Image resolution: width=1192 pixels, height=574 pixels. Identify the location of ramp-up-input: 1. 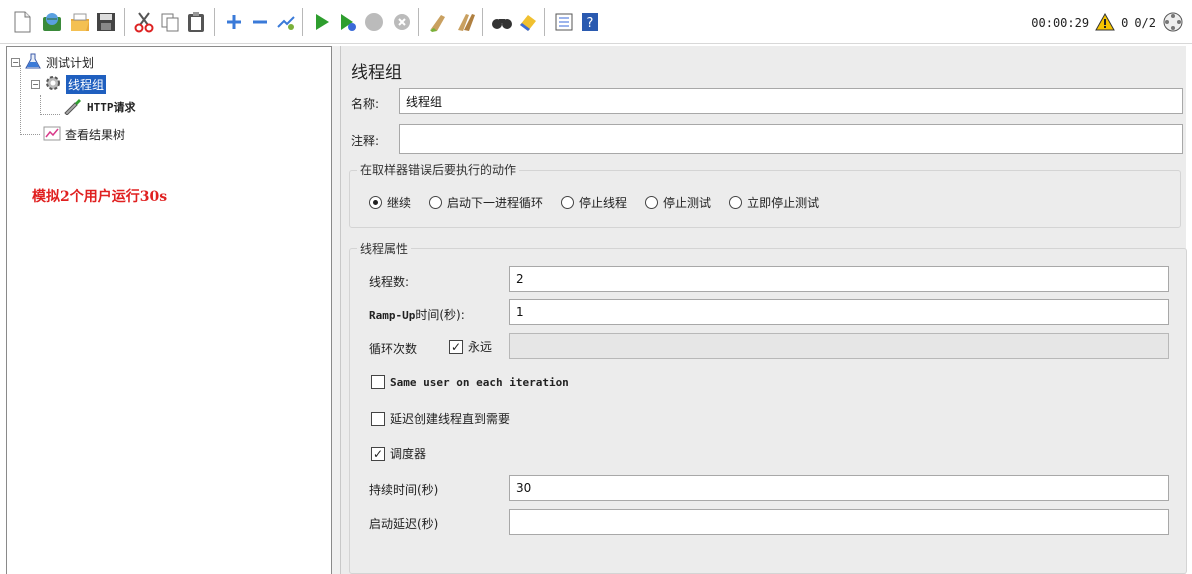
(839, 312).